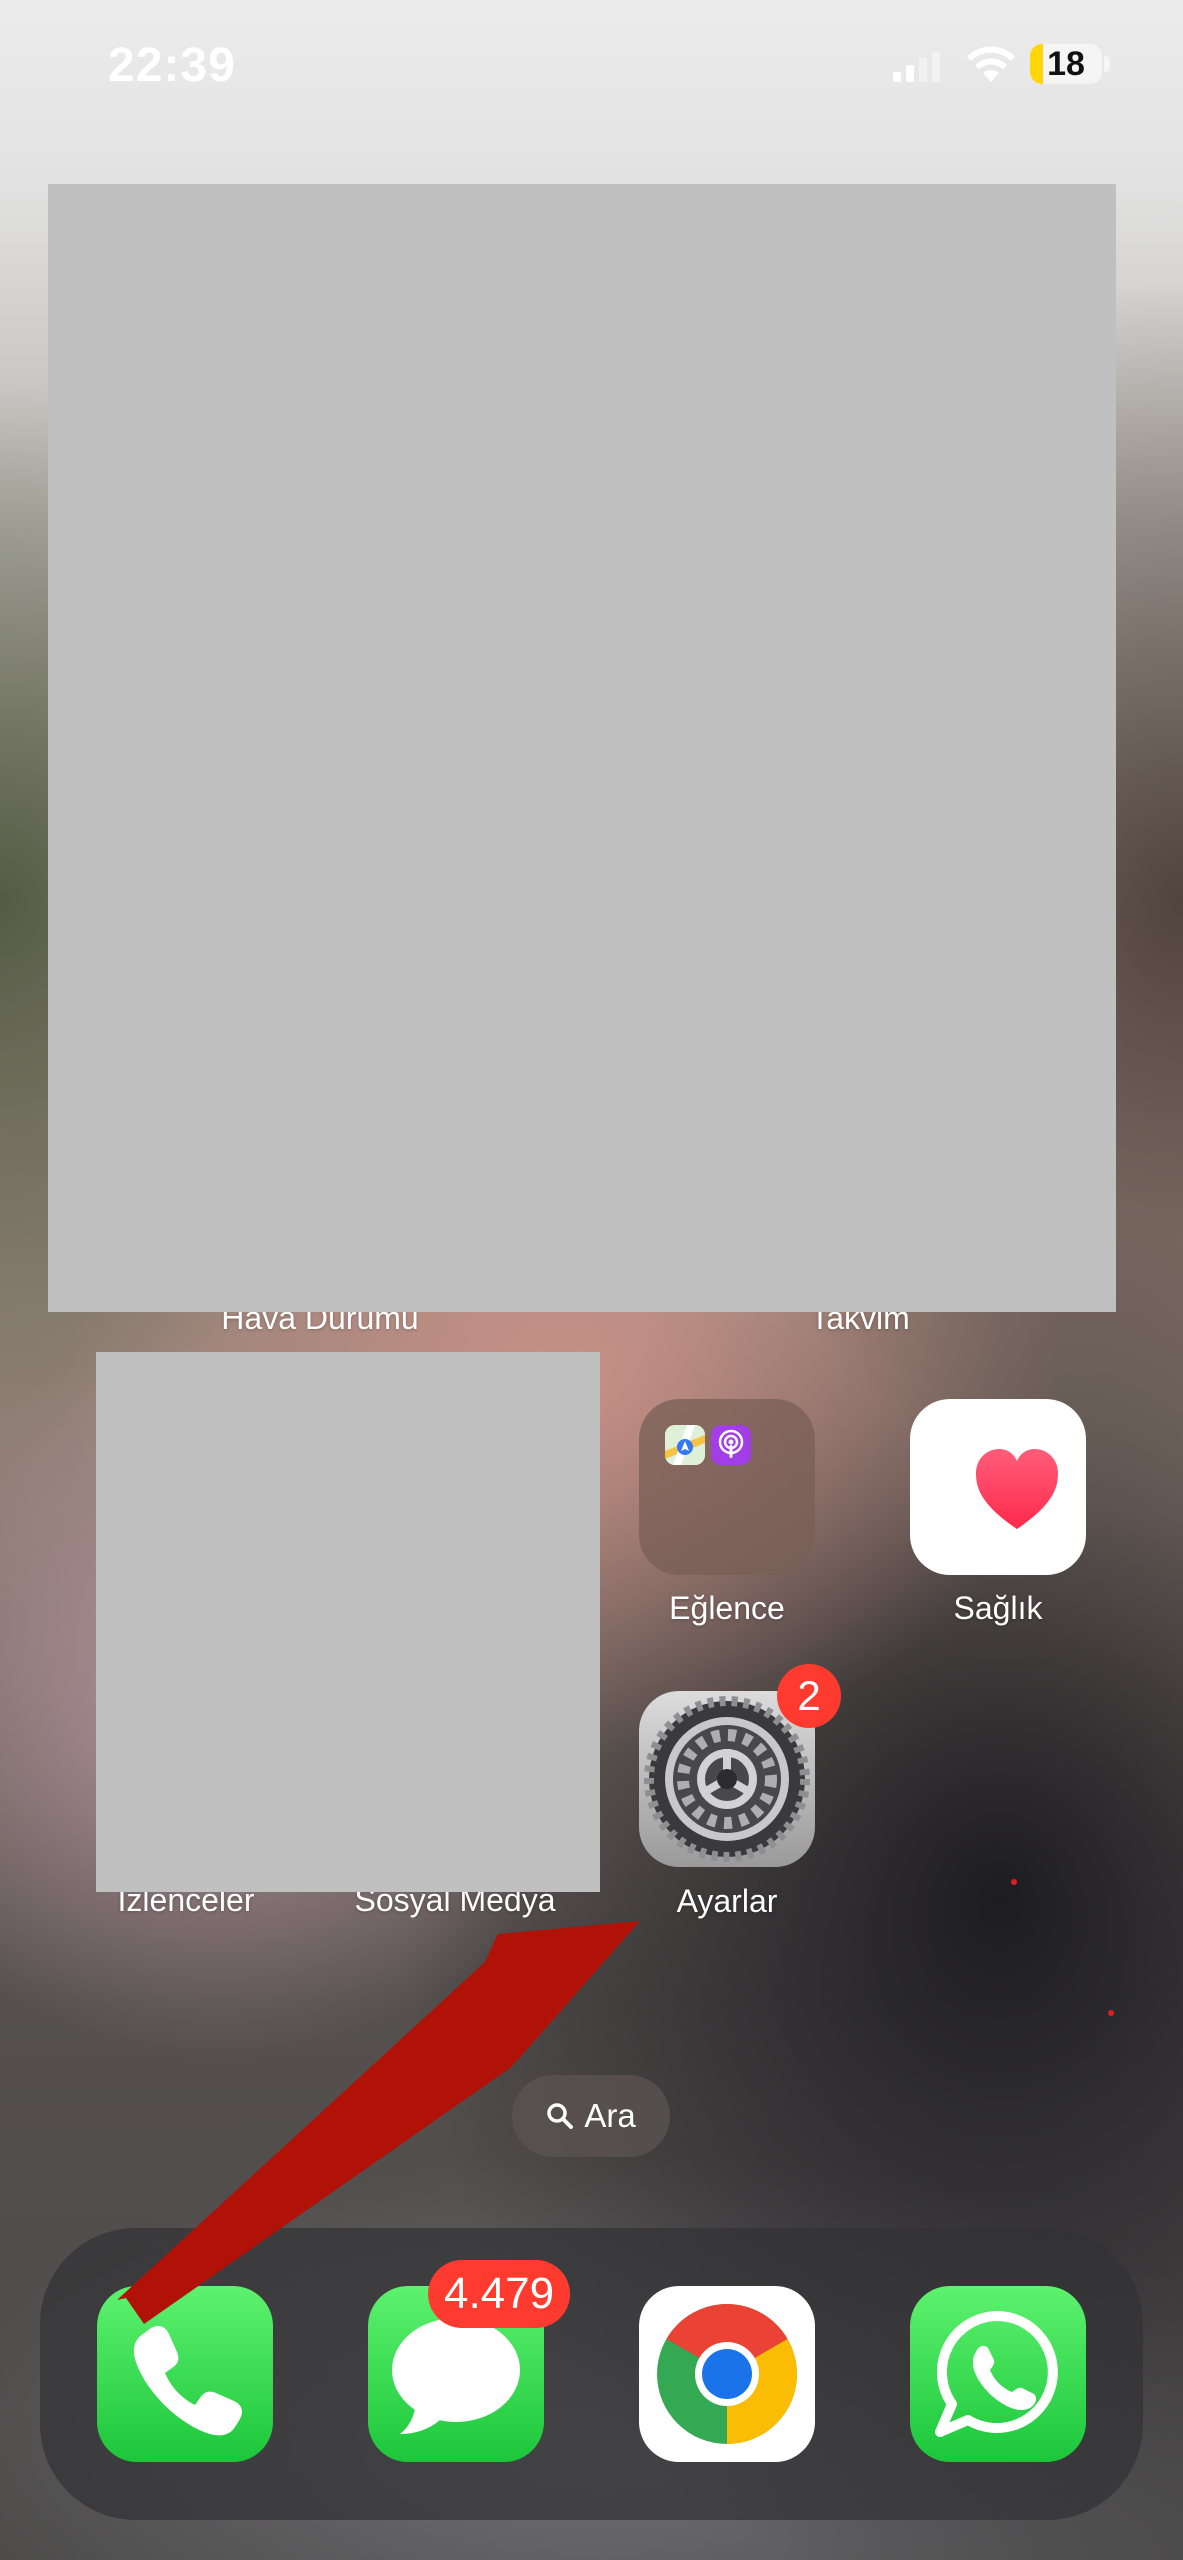 Image resolution: width=1183 pixels, height=2560 pixels. I want to click on calendar-label-clip: Takvim, so click(860, 1324).